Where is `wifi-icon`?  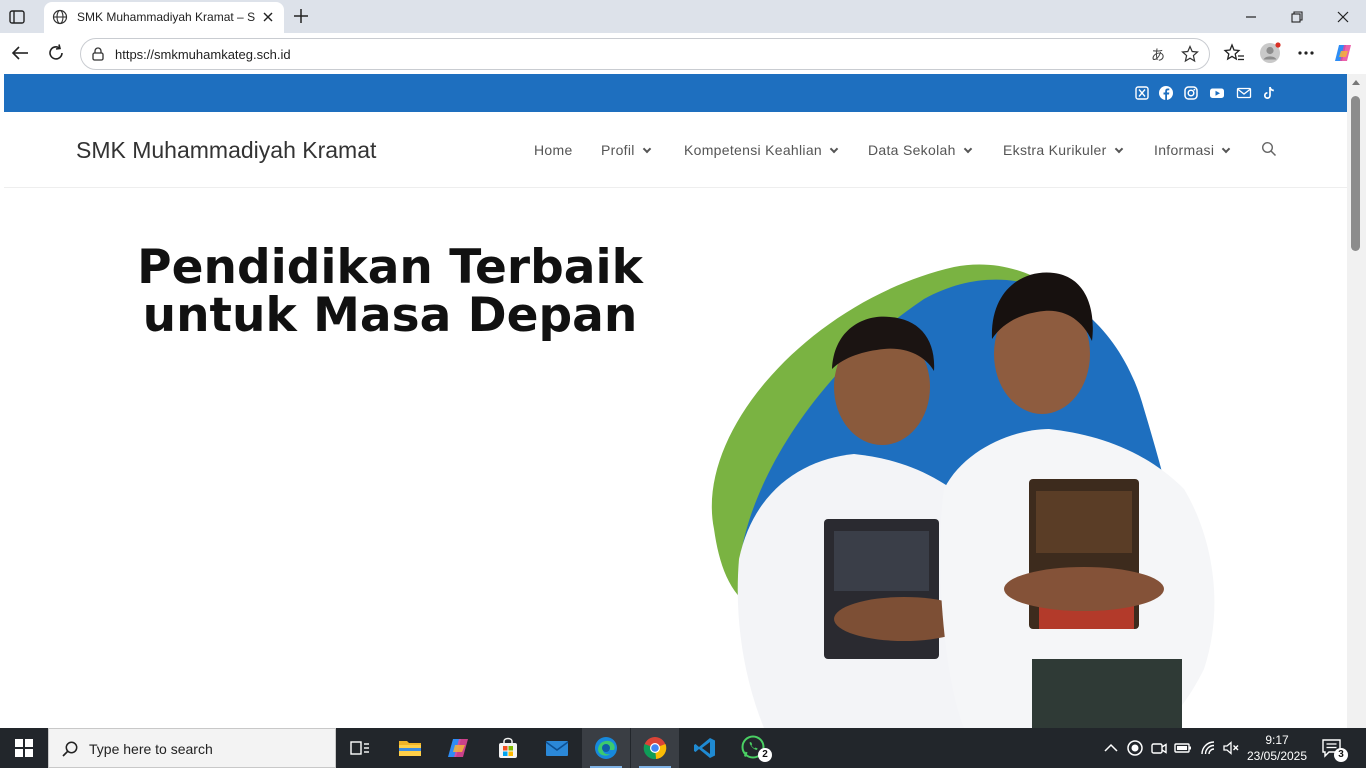 wifi-icon is located at coordinates (1208, 748).